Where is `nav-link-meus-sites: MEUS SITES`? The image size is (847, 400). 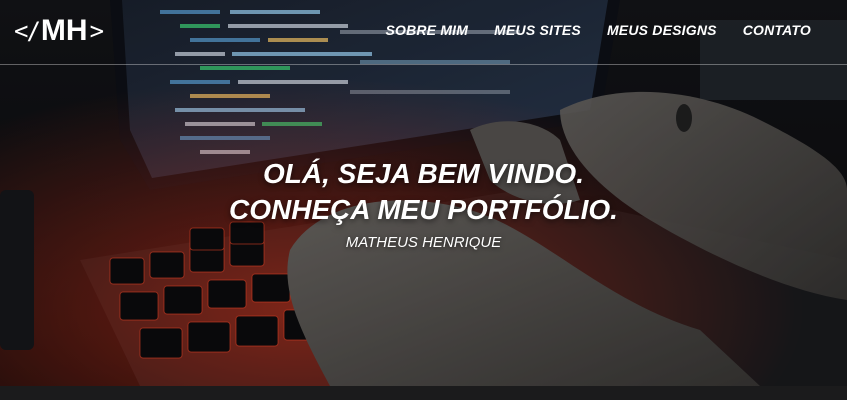
nav-link-meus-sites: MEUS SITES is located at coordinates (537, 30).